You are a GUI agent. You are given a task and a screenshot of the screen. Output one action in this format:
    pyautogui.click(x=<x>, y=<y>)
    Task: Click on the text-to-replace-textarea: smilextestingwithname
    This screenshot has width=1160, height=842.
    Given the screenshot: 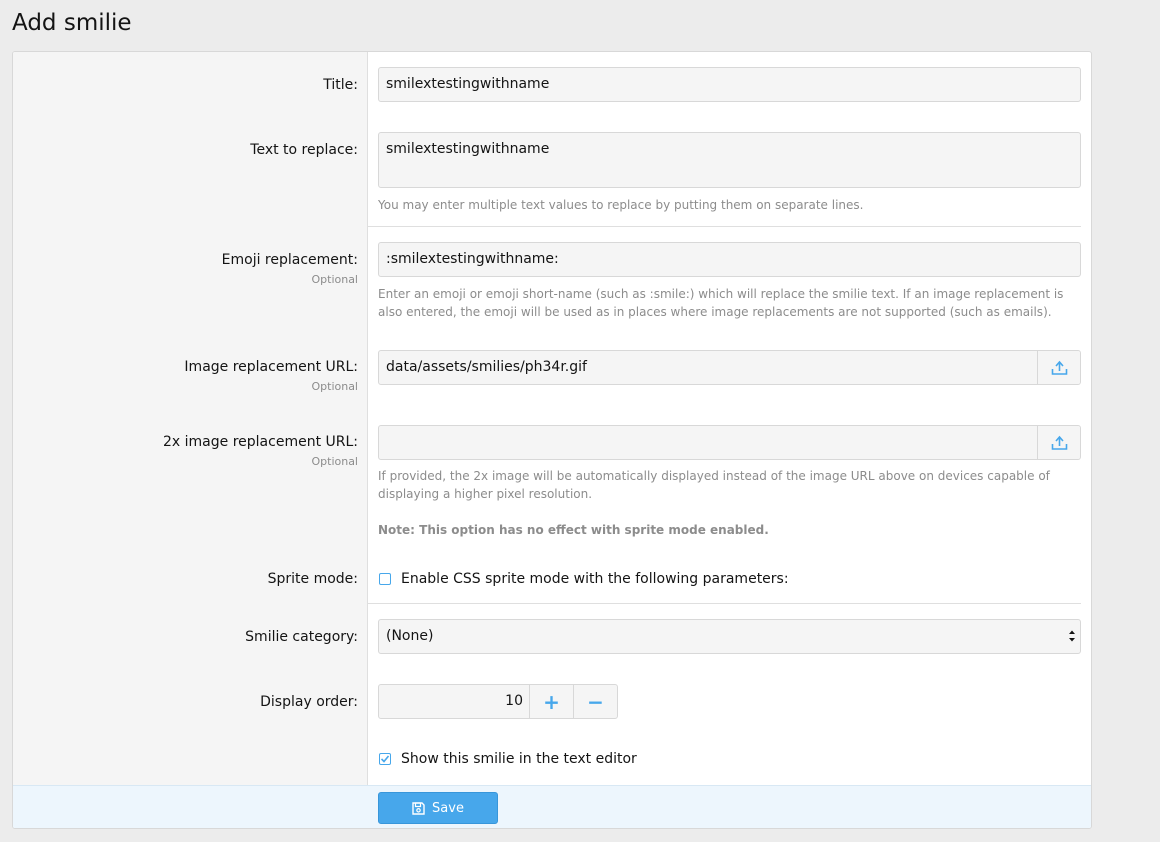 What is the action you would take?
    pyautogui.click(x=729, y=160)
    